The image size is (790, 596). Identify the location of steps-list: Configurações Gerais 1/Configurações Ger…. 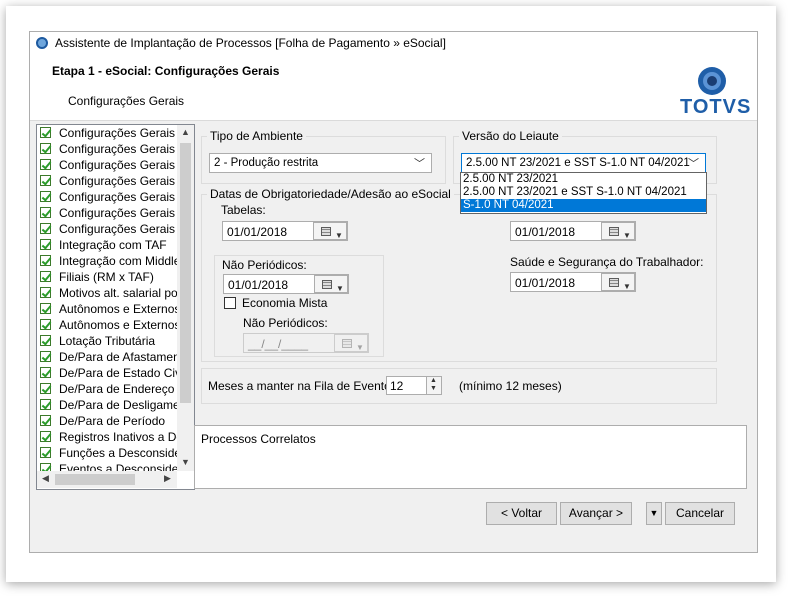
(107, 298).